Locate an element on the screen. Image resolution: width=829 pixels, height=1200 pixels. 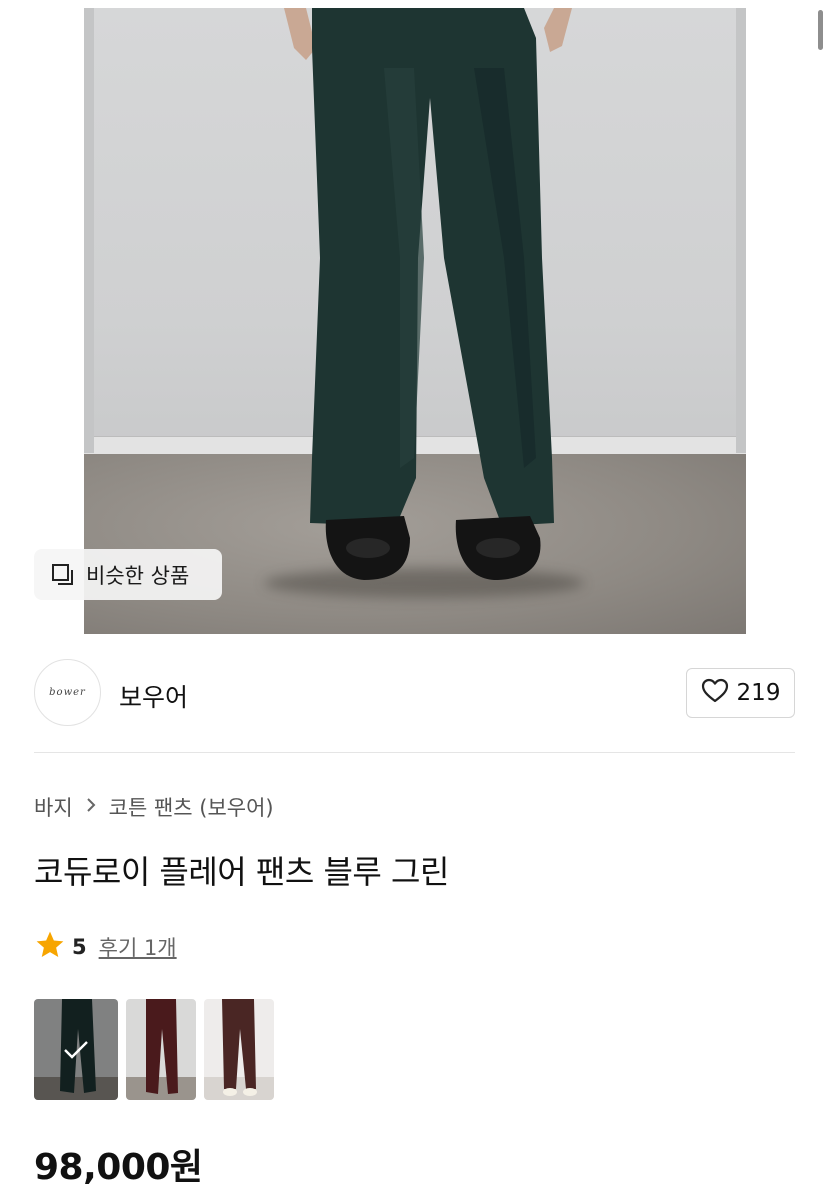
variant-thumbnails is located at coordinates (154, 1049).